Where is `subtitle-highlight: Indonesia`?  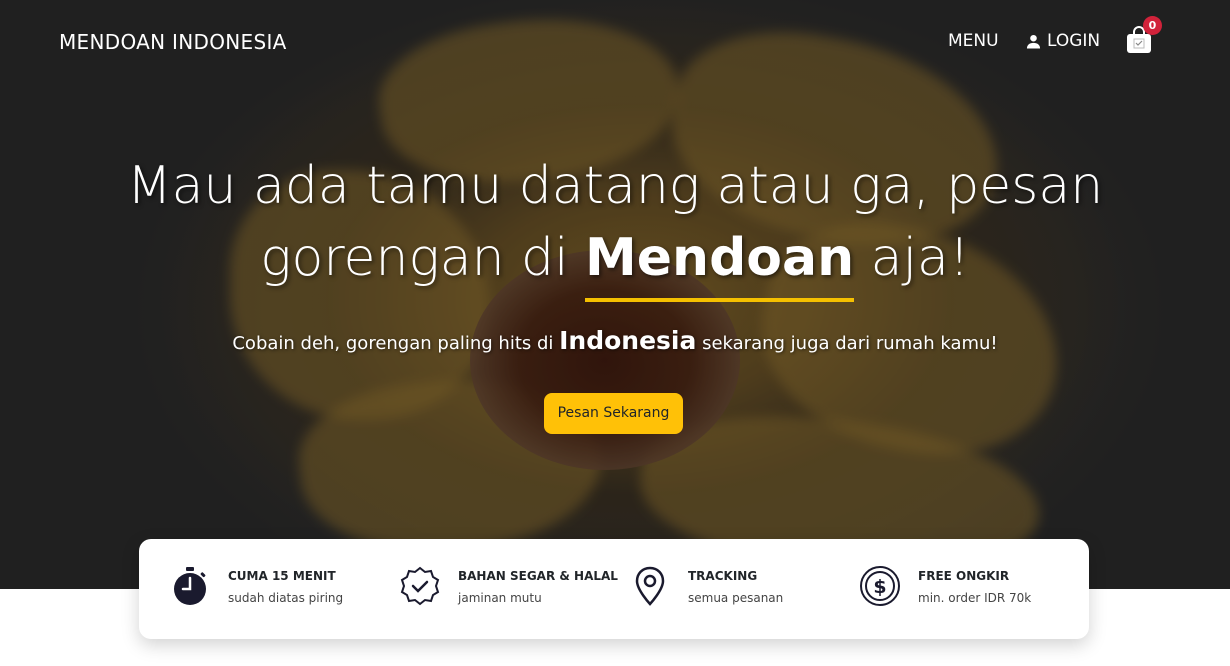 subtitle-highlight: Indonesia is located at coordinates (628, 340).